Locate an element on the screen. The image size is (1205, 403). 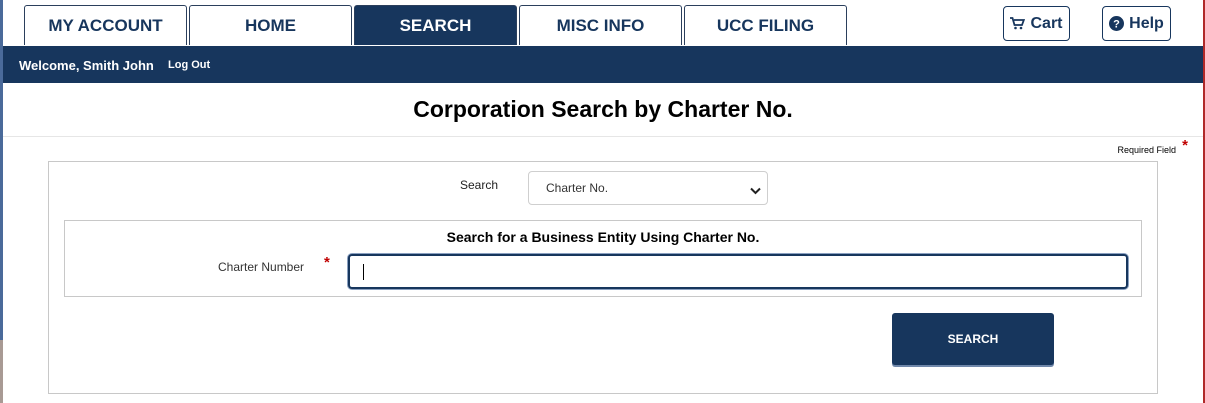
cart-button: Cart is located at coordinates (1036, 23).